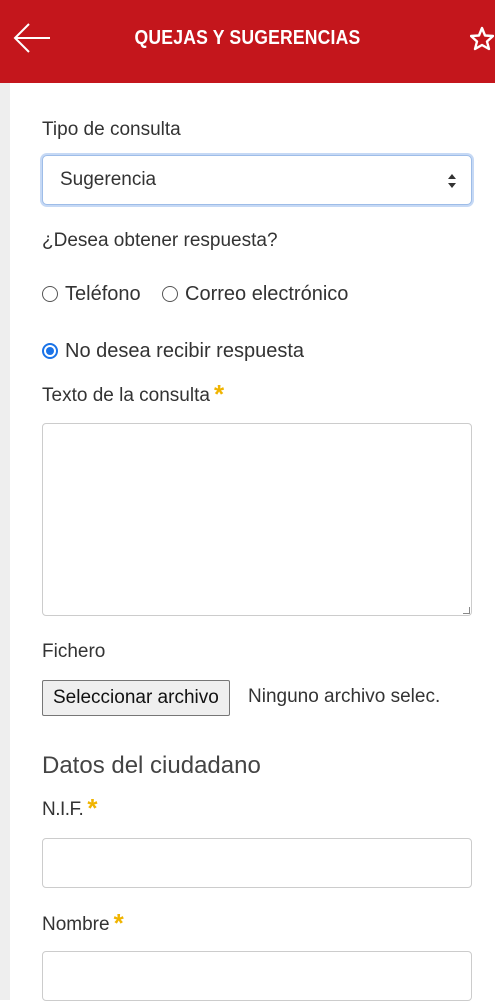 The height and width of the screenshot is (1001, 495). What do you see at coordinates (74, 651) in the screenshot?
I see `fichero-label: Fichero` at bounding box center [74, 651].